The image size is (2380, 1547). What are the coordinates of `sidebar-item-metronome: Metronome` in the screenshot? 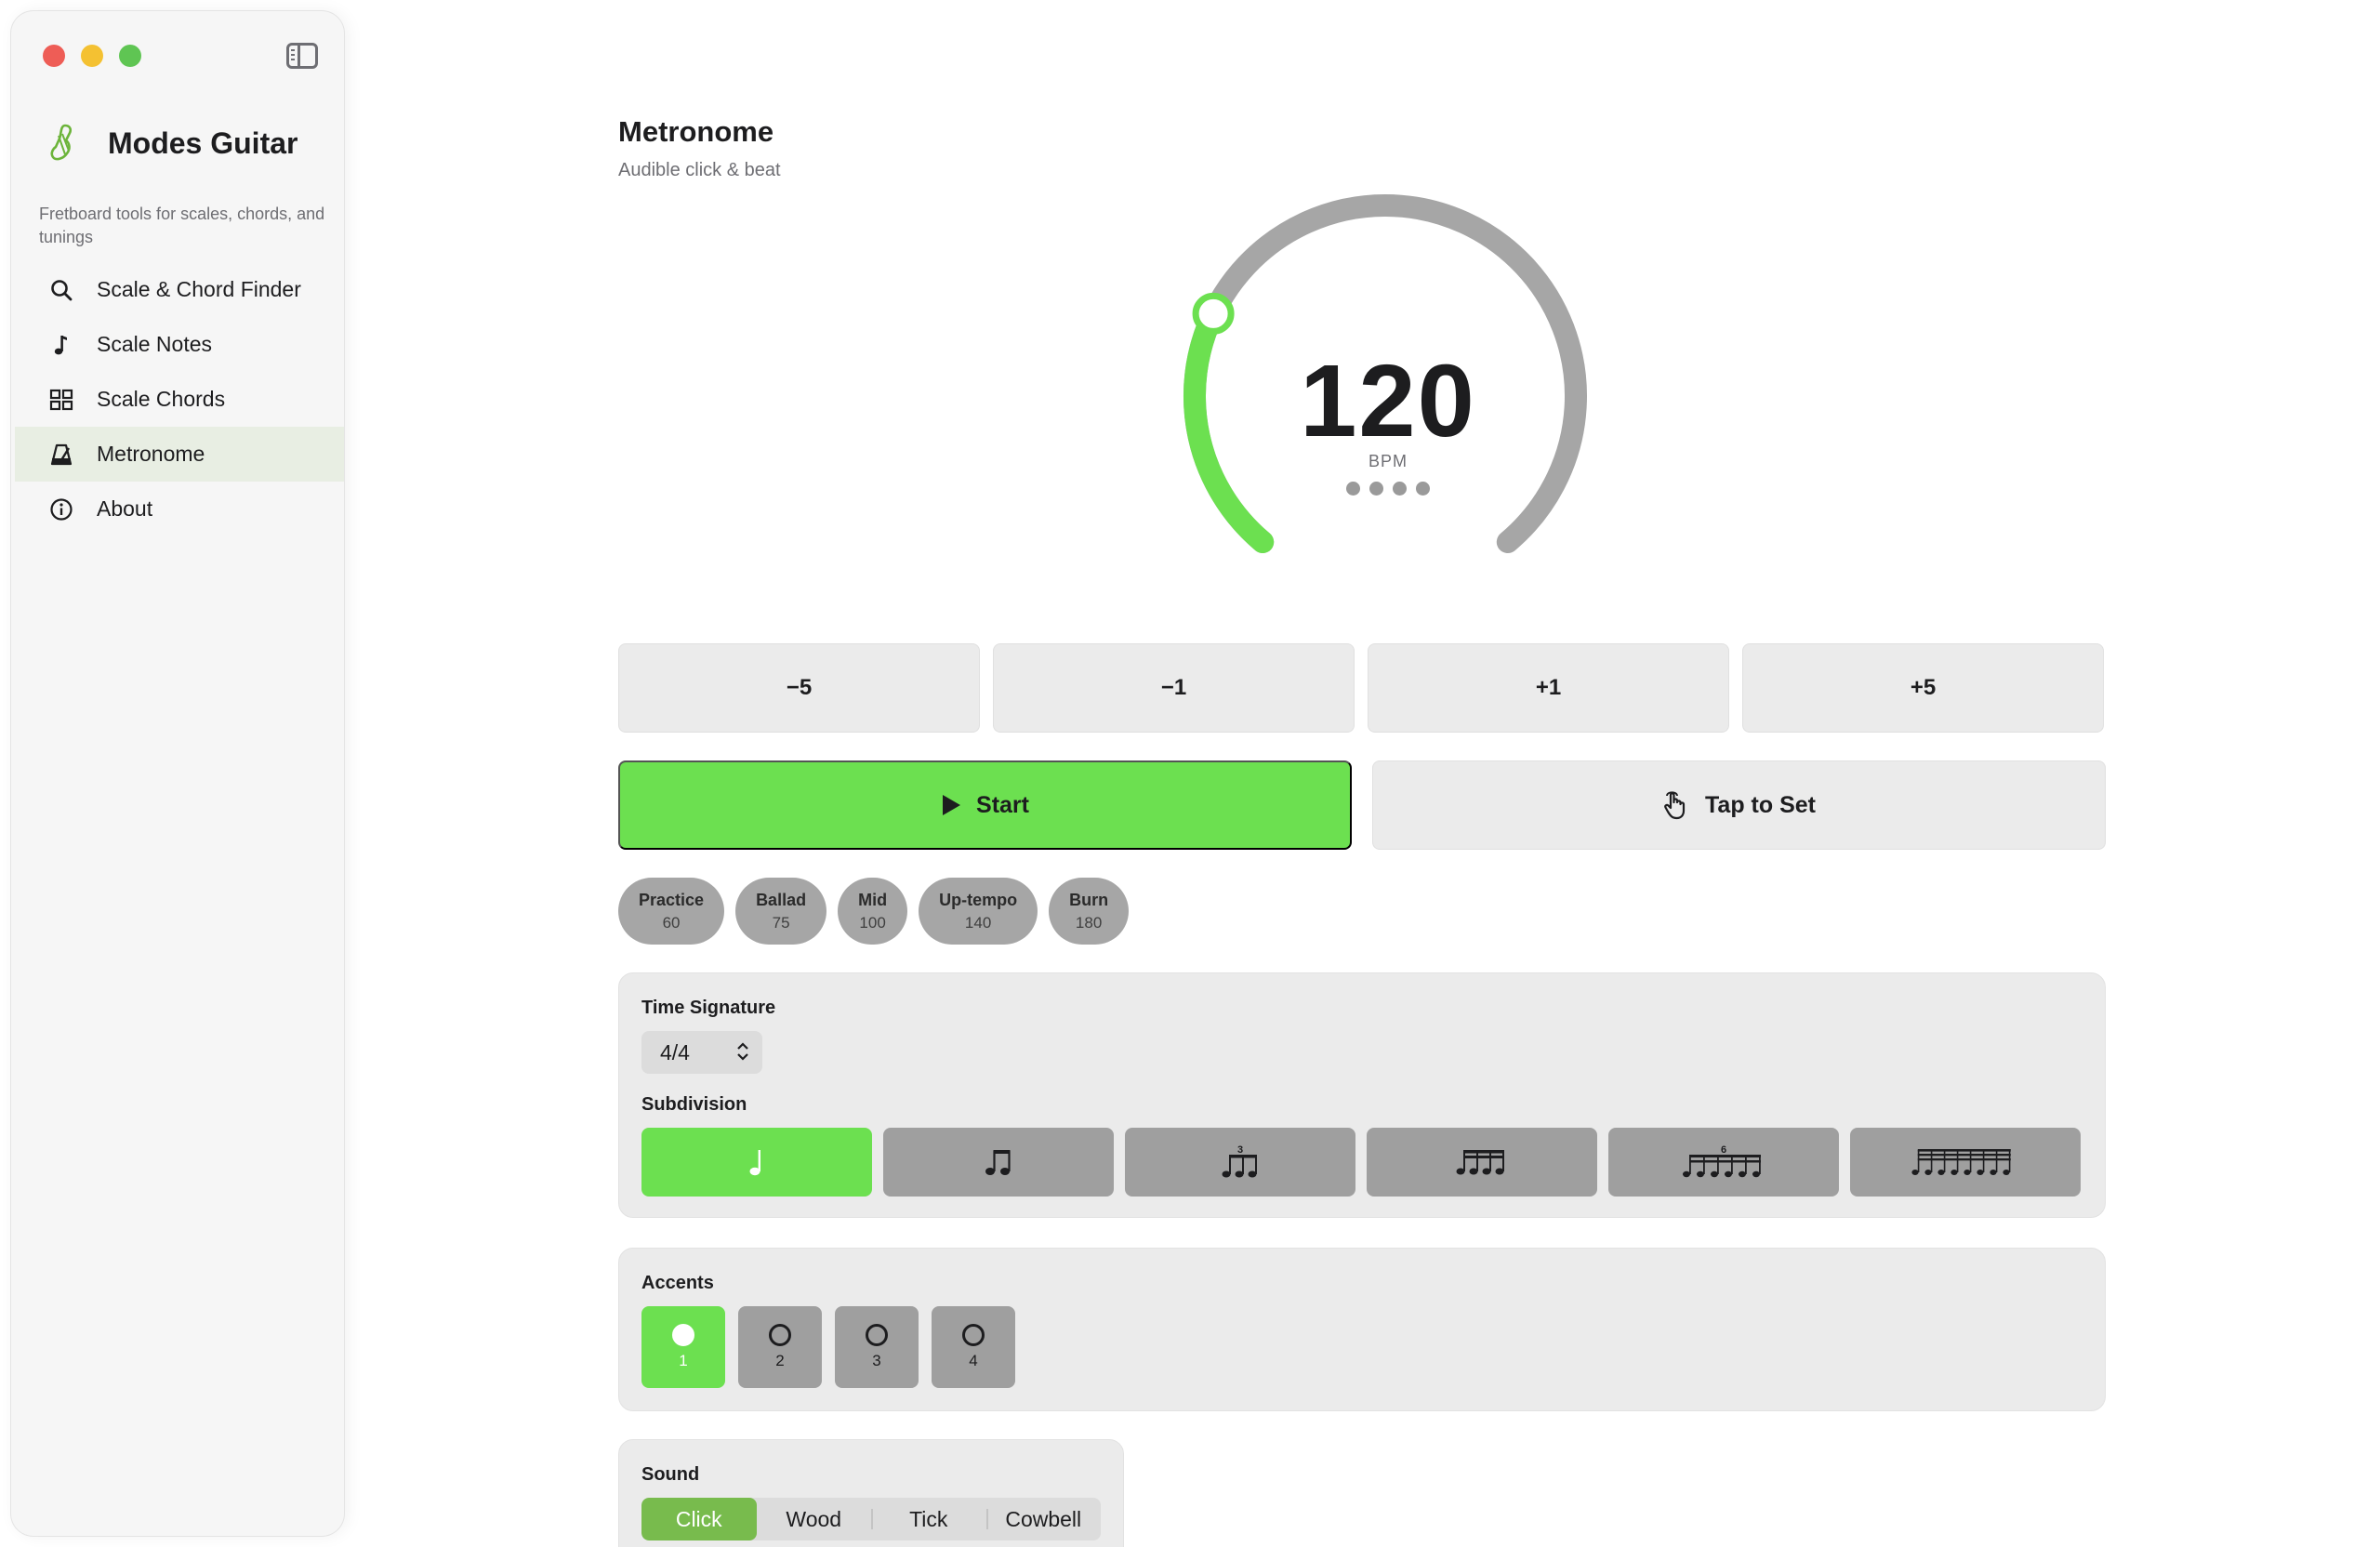 It's located at (179, 454).